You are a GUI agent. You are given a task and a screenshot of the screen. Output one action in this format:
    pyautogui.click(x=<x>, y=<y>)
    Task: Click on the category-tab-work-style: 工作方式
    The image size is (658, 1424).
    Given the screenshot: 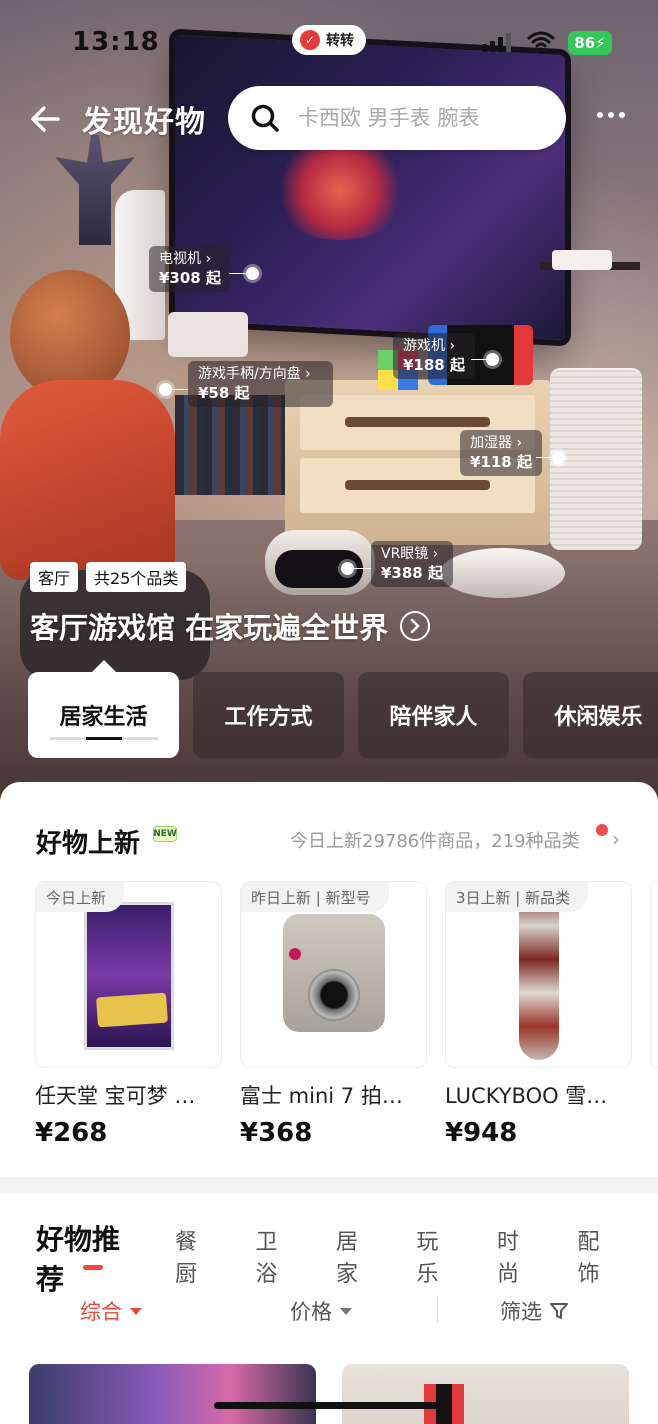 What is the action you would take?
    pyautogui.click(x=268, y=715)
    